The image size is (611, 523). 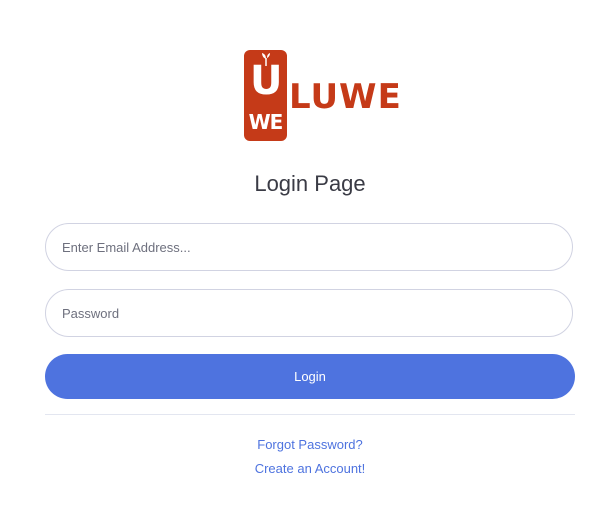 I want to click on divider, so click(x=310, y=414).